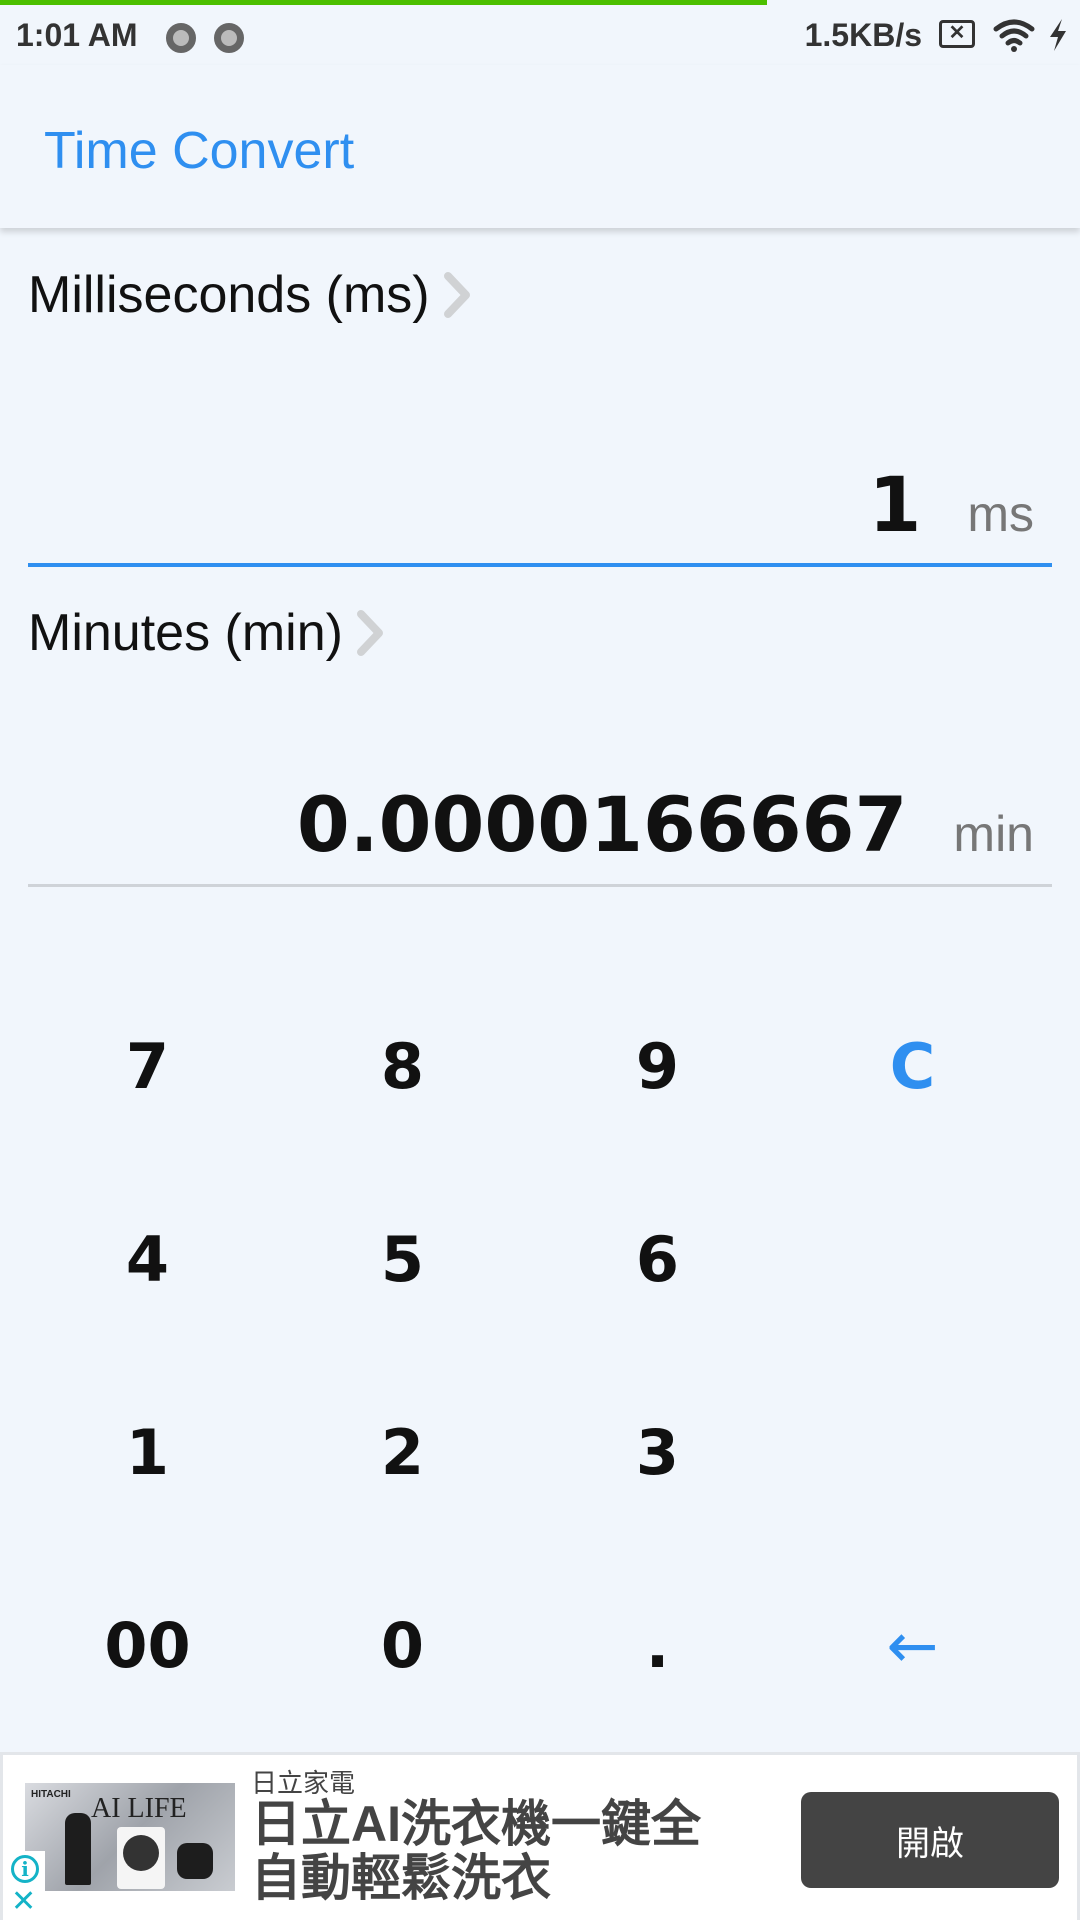  I want to click on to-unit-symbol: min, so click(993, 834).